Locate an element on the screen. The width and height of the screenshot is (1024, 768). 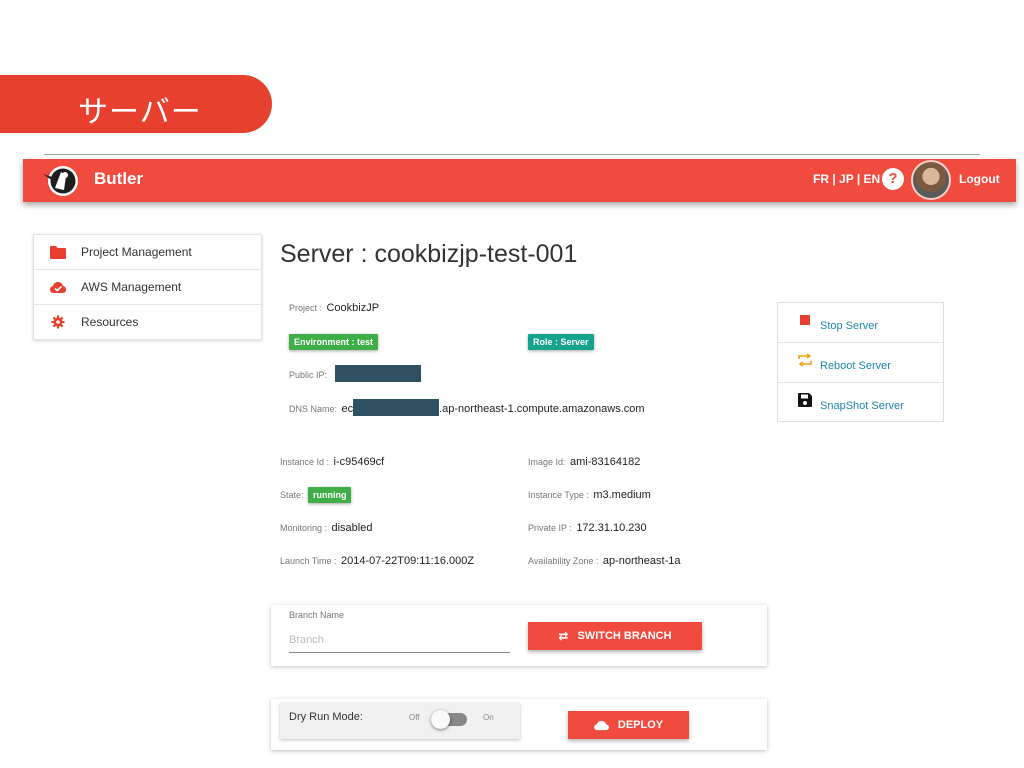
availability-zone-field: Availability Zone : ap-northeast-1a is located at coordinates (604, 560).